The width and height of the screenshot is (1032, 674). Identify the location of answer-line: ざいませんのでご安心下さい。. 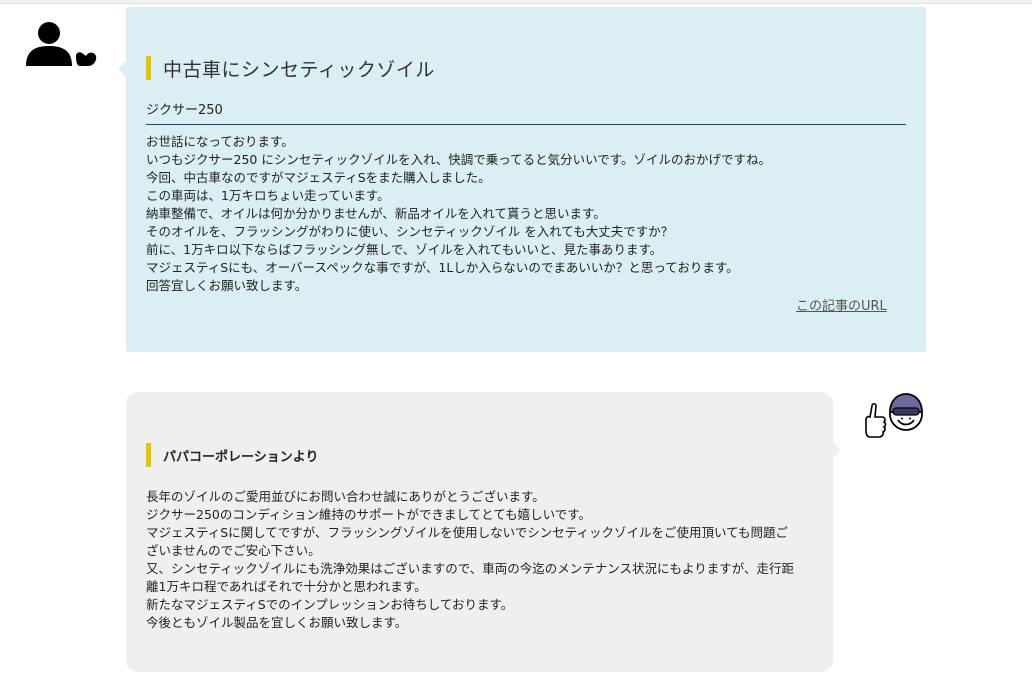
(233, 550).